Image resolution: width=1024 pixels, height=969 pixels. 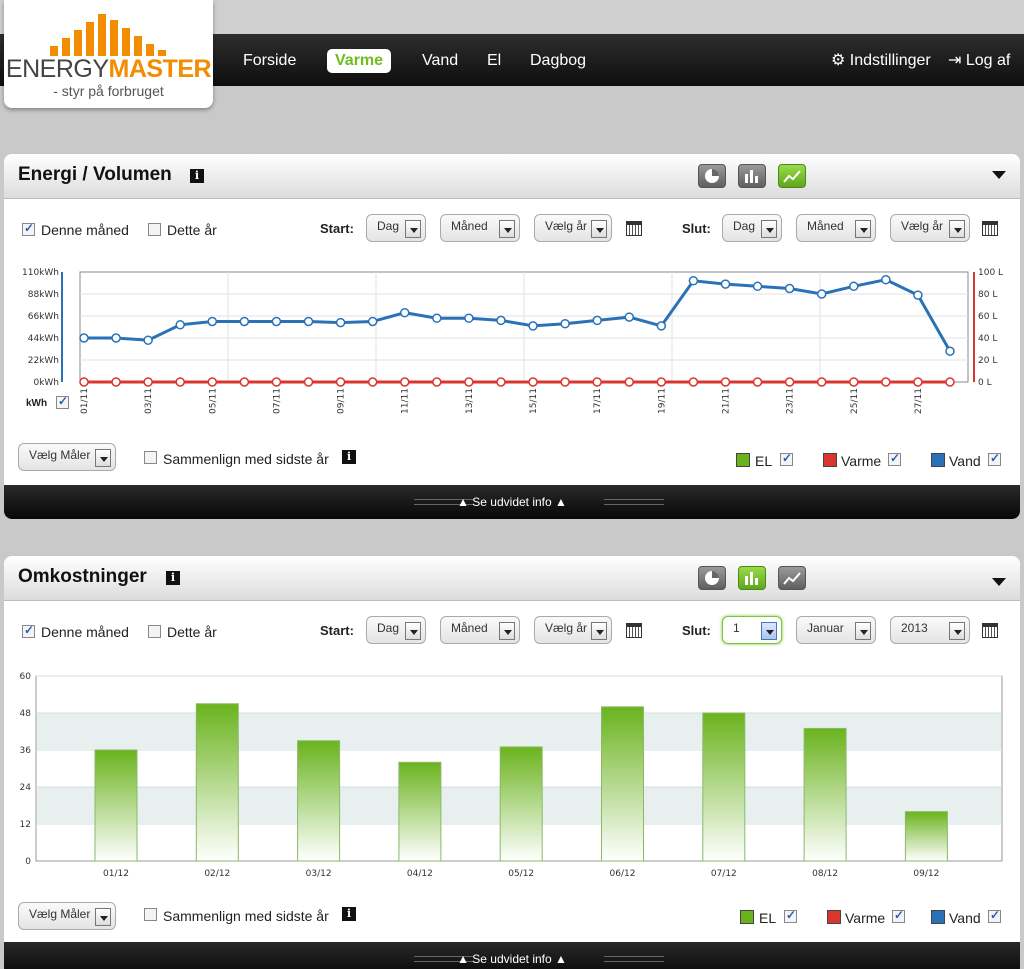 What do you see at coordinates (62, 401) in the screenshot?
I see `unit-toggle-checkbox` at bounding box center [62, 401].